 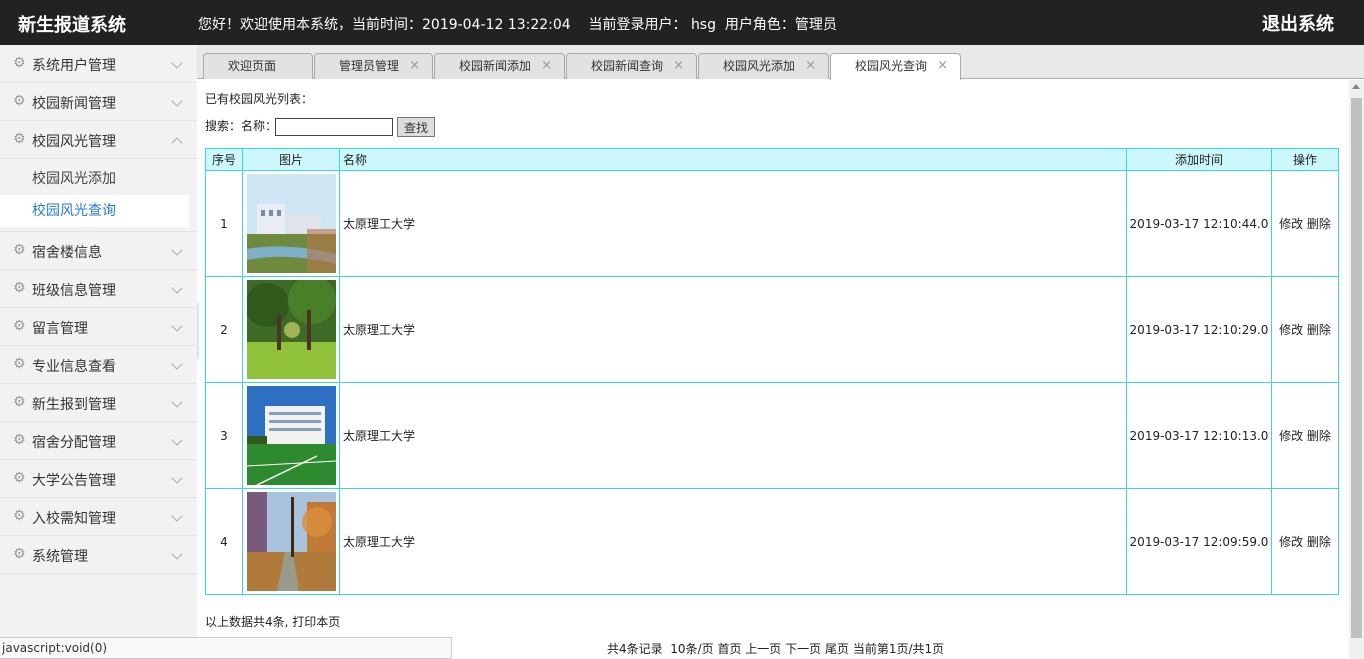 I want to click on sidebar-item-class-info: ⚙ 班级信息管理, so click(x=98, y=289).